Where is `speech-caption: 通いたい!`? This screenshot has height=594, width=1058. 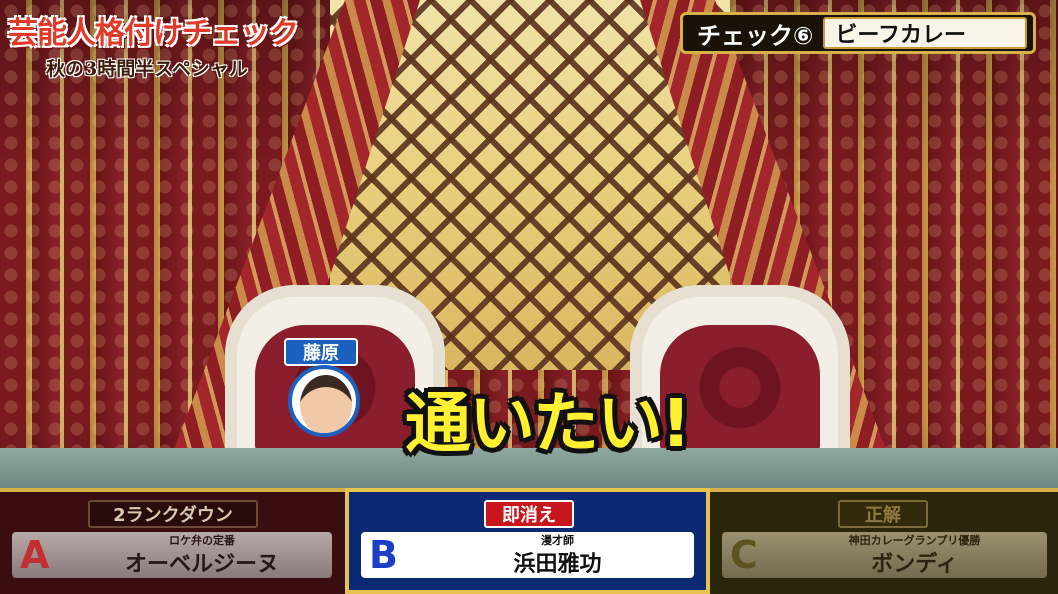
speech-caption: 通いたい! is located at coordinates (548, 423).